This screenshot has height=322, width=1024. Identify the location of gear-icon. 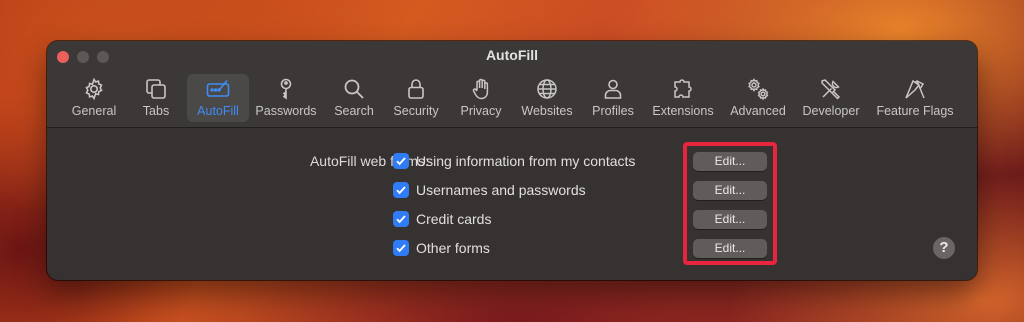
(94, 89).